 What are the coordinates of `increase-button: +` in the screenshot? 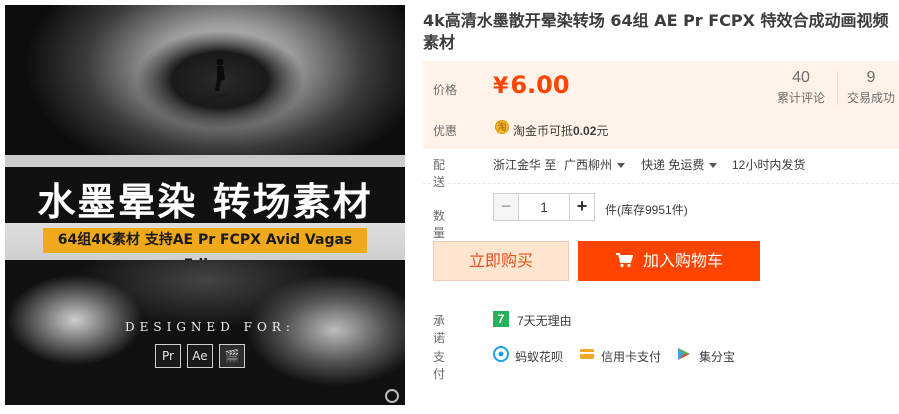 It's located at (582, 207).